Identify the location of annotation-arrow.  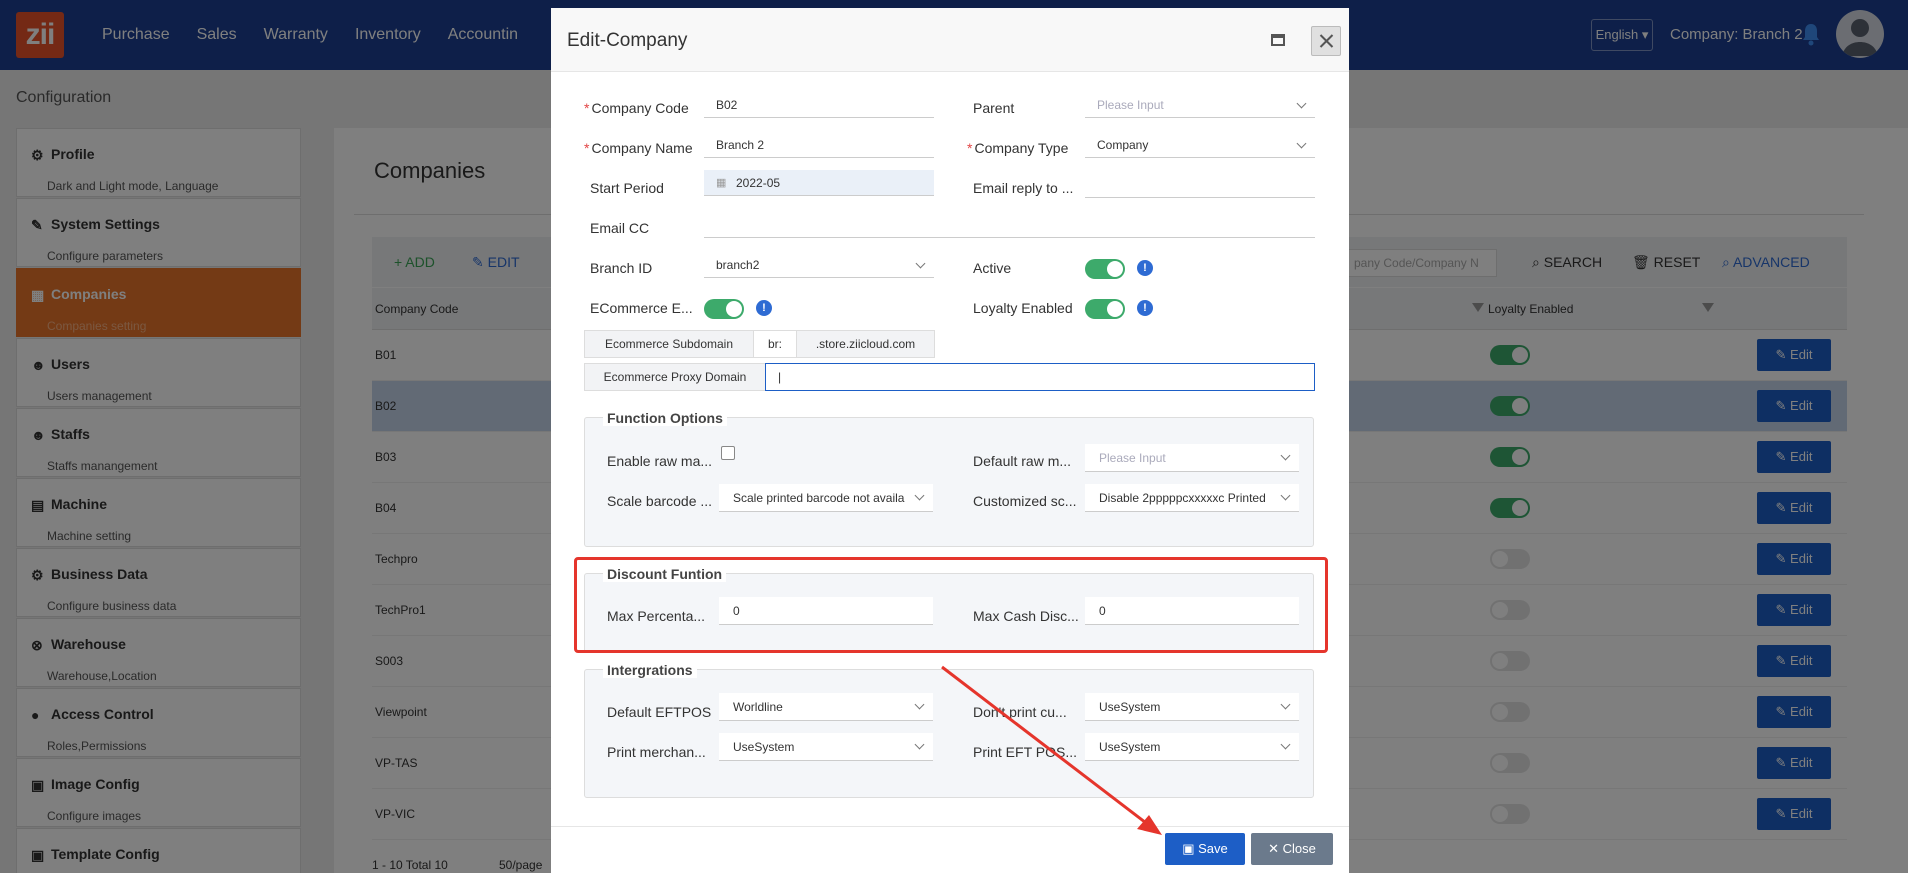
(1051, 750).